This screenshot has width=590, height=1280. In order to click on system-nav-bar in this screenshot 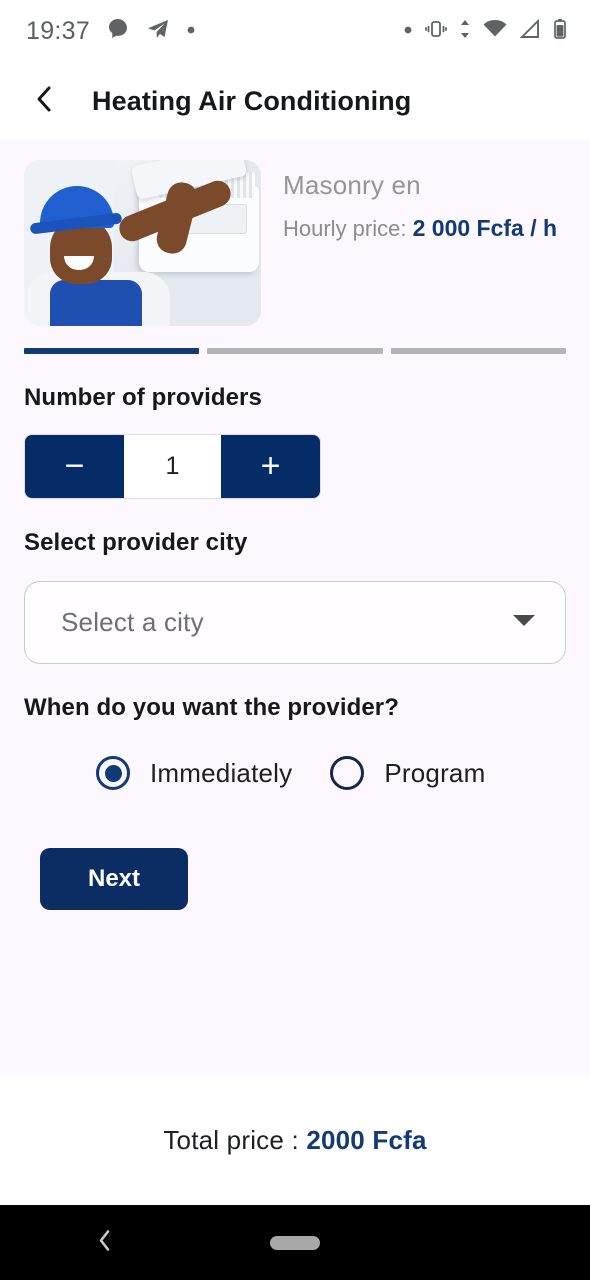, I will do `click(295, 1242)`.